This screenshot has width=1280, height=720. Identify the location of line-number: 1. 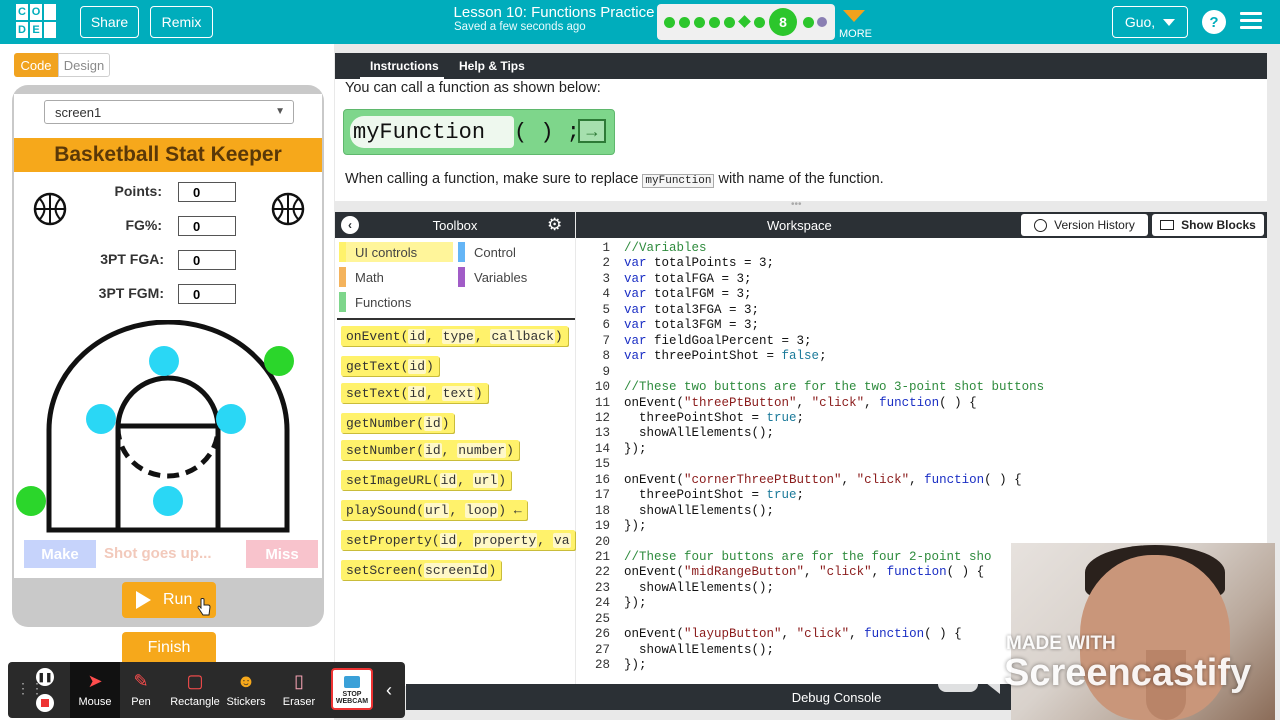
(606, 248).